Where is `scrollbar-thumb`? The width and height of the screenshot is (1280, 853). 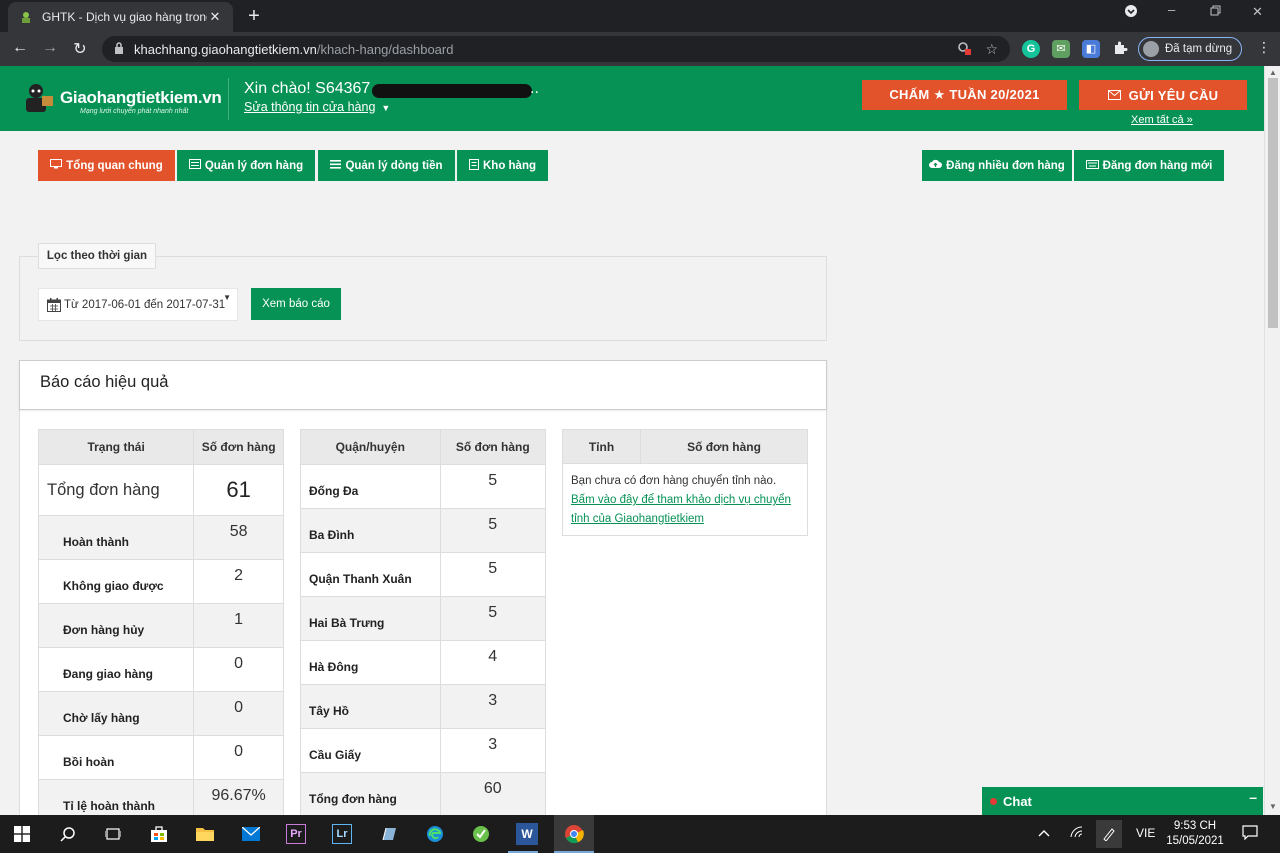 scrollbar-thumb is located at coordinates (1273, 203).